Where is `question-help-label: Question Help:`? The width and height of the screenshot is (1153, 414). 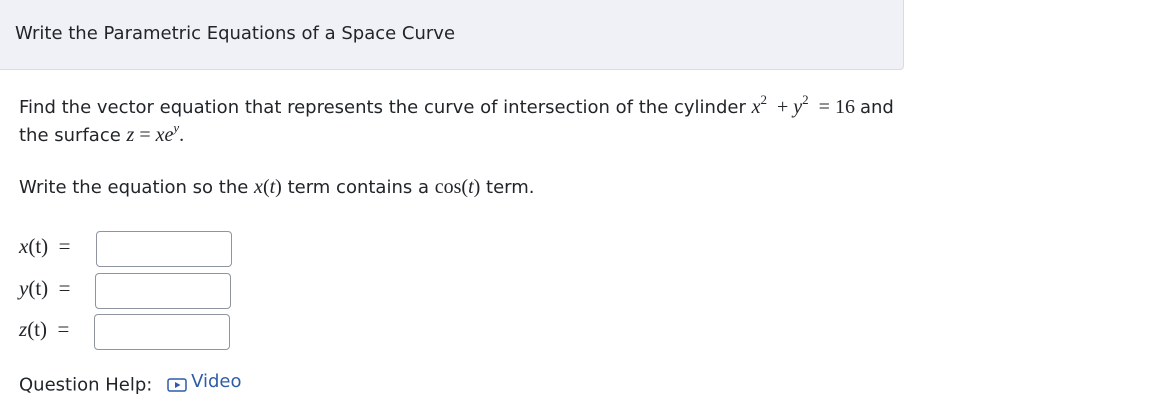
question-help-label: Question Help: is located at coordinates (86, 385).